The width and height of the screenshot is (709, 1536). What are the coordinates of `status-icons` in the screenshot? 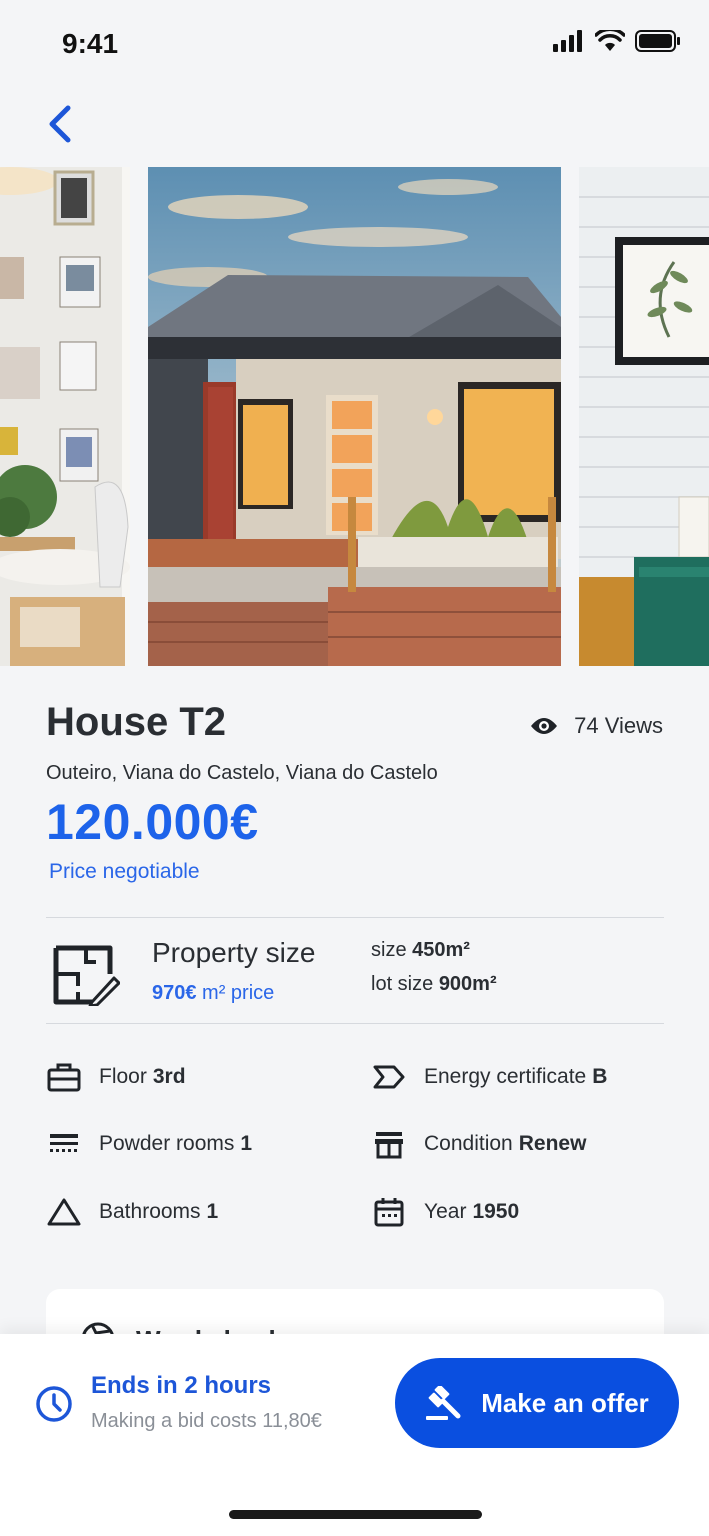 It's located at (617, 41).